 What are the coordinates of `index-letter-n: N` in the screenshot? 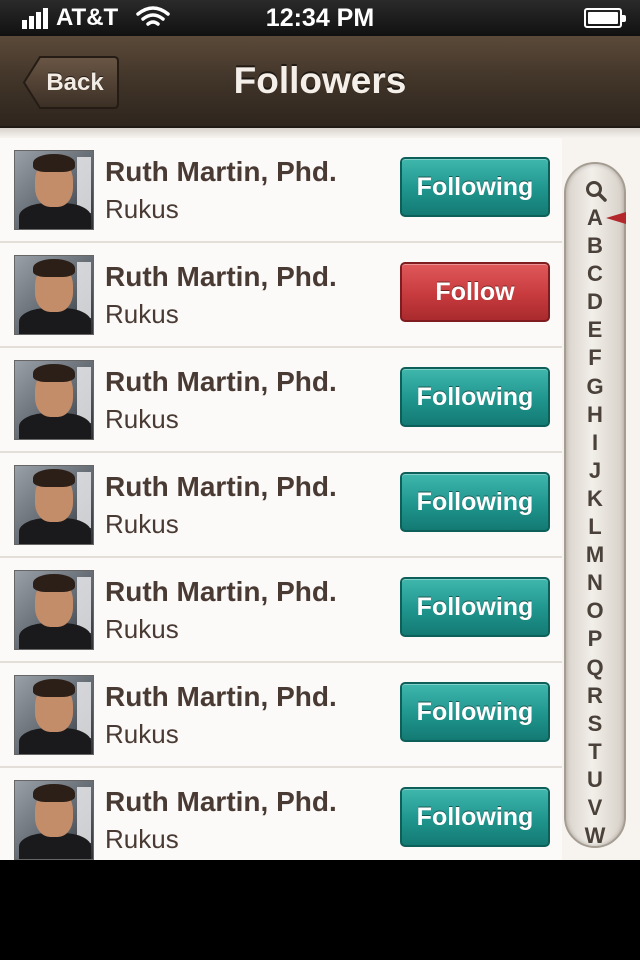 It's located at (595, 583).